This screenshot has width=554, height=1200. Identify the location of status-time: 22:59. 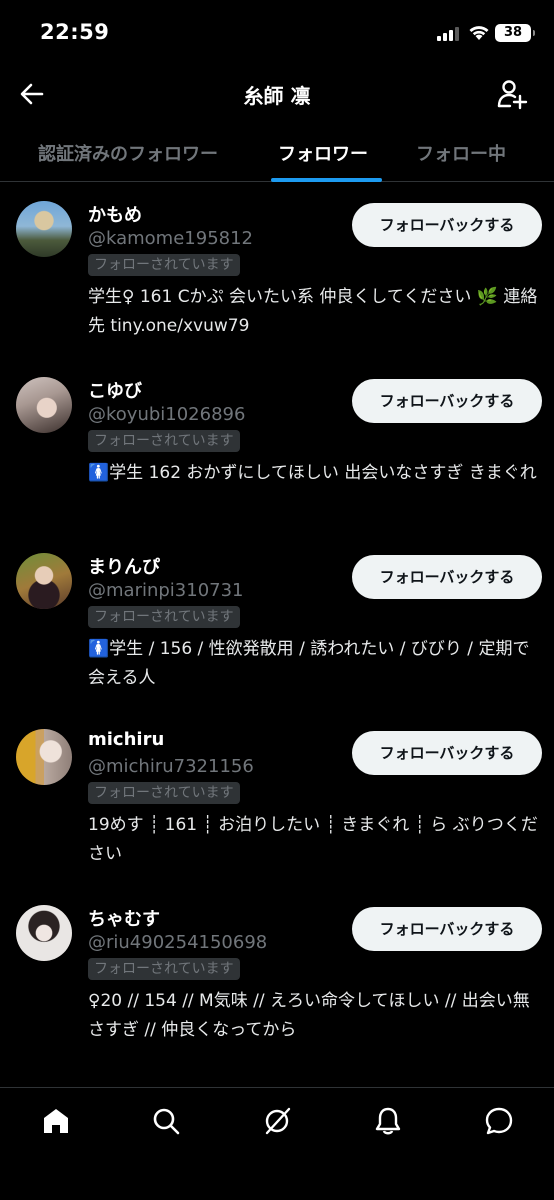
(75, 32).